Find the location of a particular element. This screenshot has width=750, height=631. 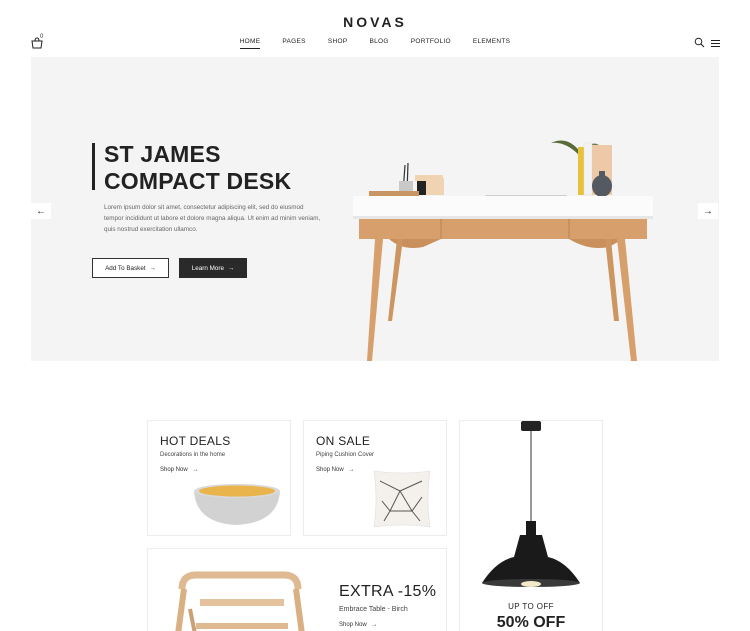

nav-elements: ELEMENTS is located at coordinates (491, 43).